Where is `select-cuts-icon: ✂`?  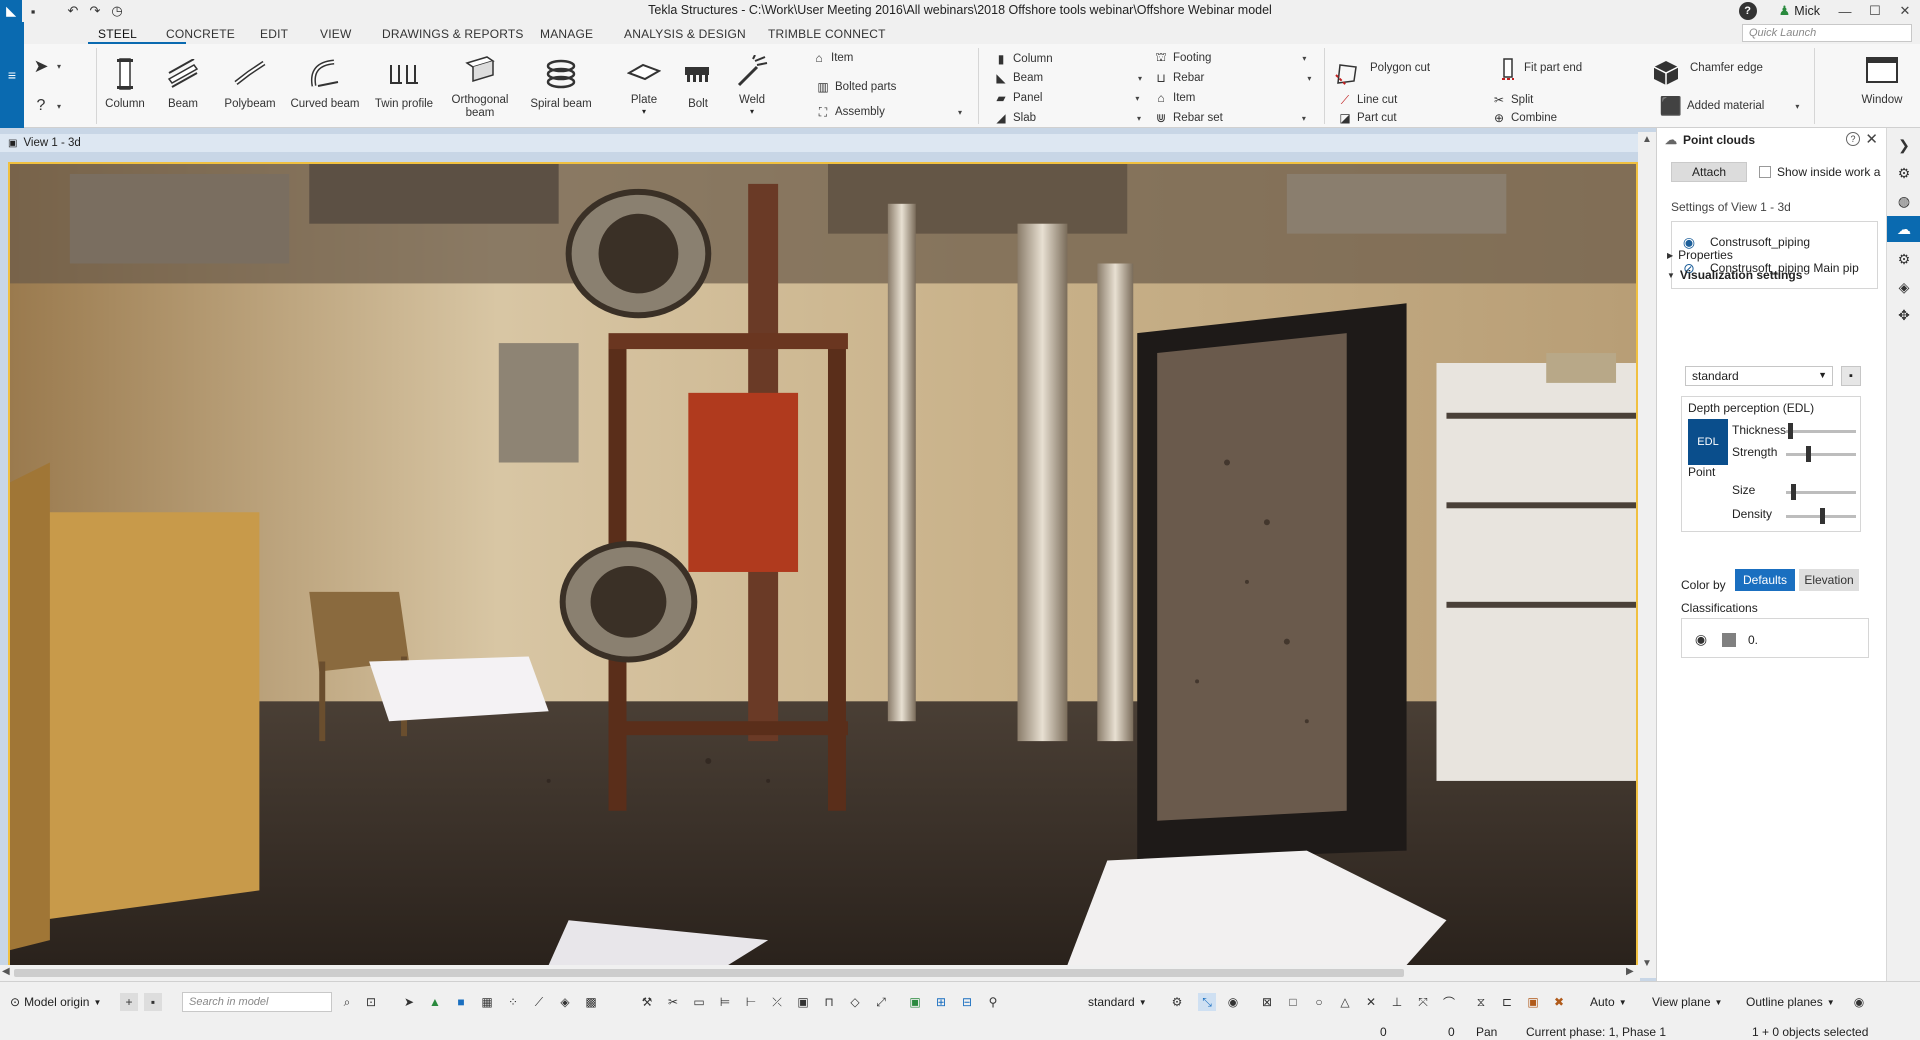 select-cuts-icon: ✂ is located at coordinates (673, 1002).